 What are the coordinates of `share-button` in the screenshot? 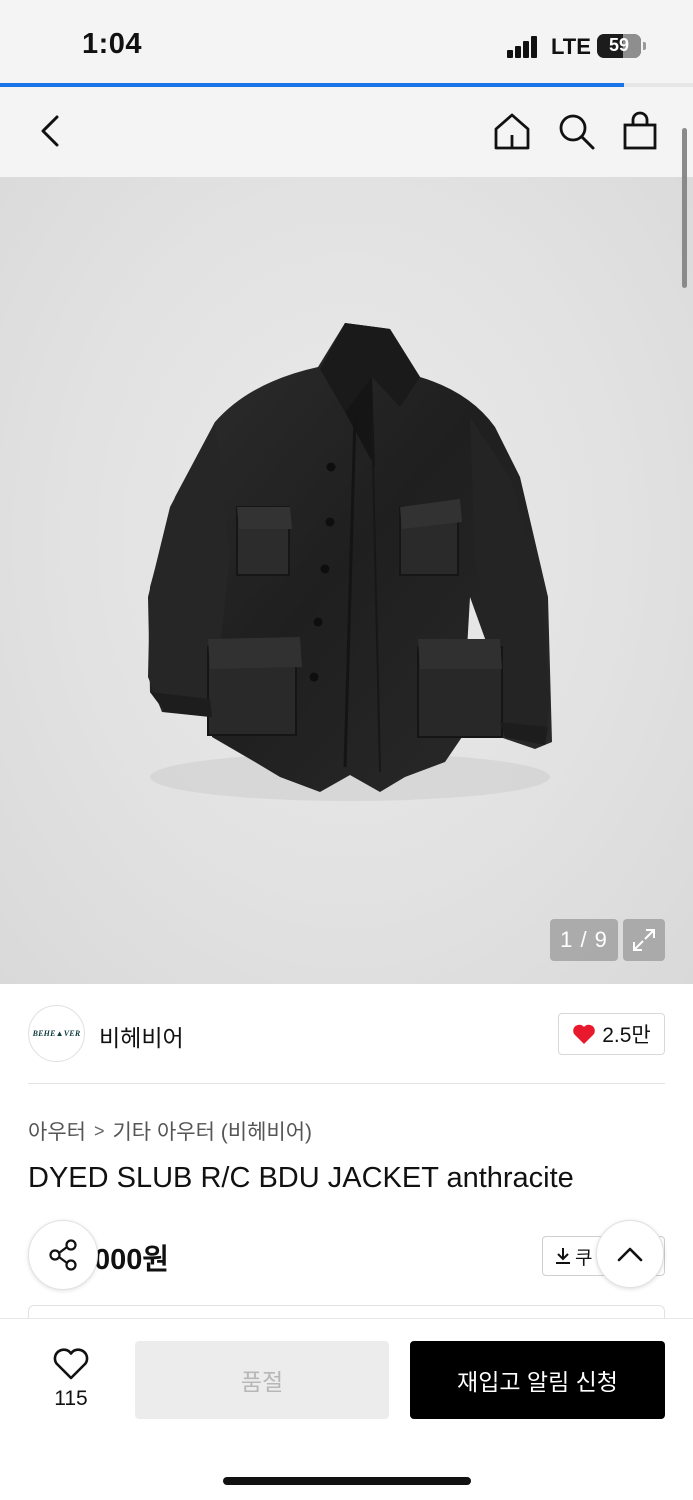 It's located at (63, 1255).